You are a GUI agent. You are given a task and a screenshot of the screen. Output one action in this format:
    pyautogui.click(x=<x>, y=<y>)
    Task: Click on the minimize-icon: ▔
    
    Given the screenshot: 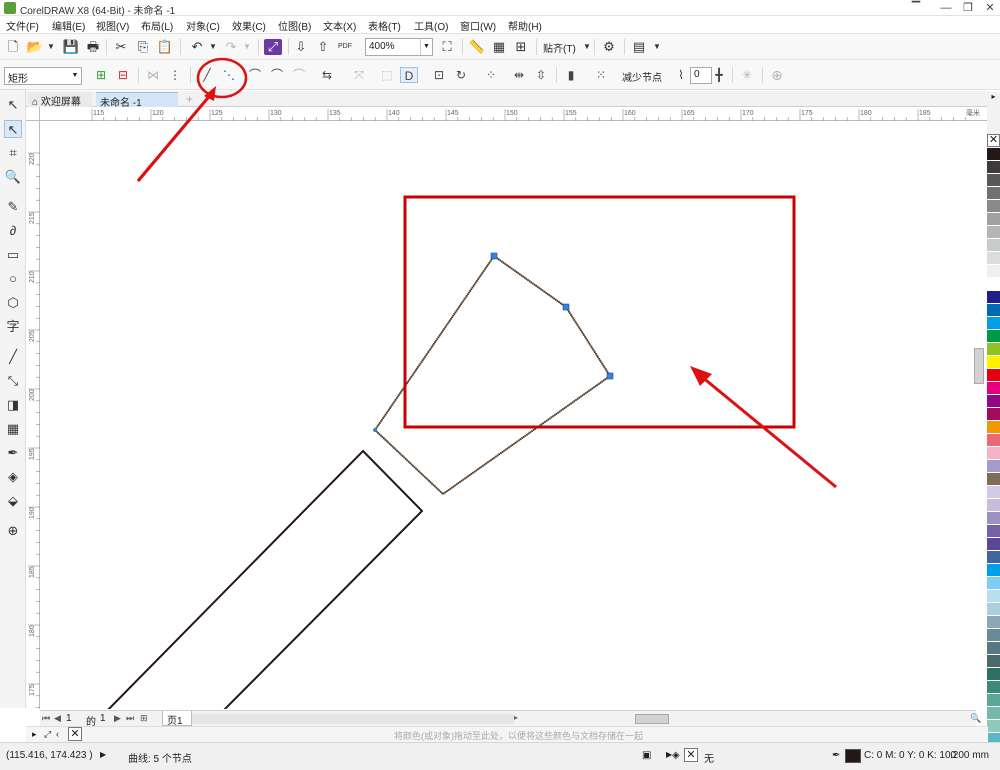 What is the action you would take?
    pyautogui.click(x=916, y=8)
    